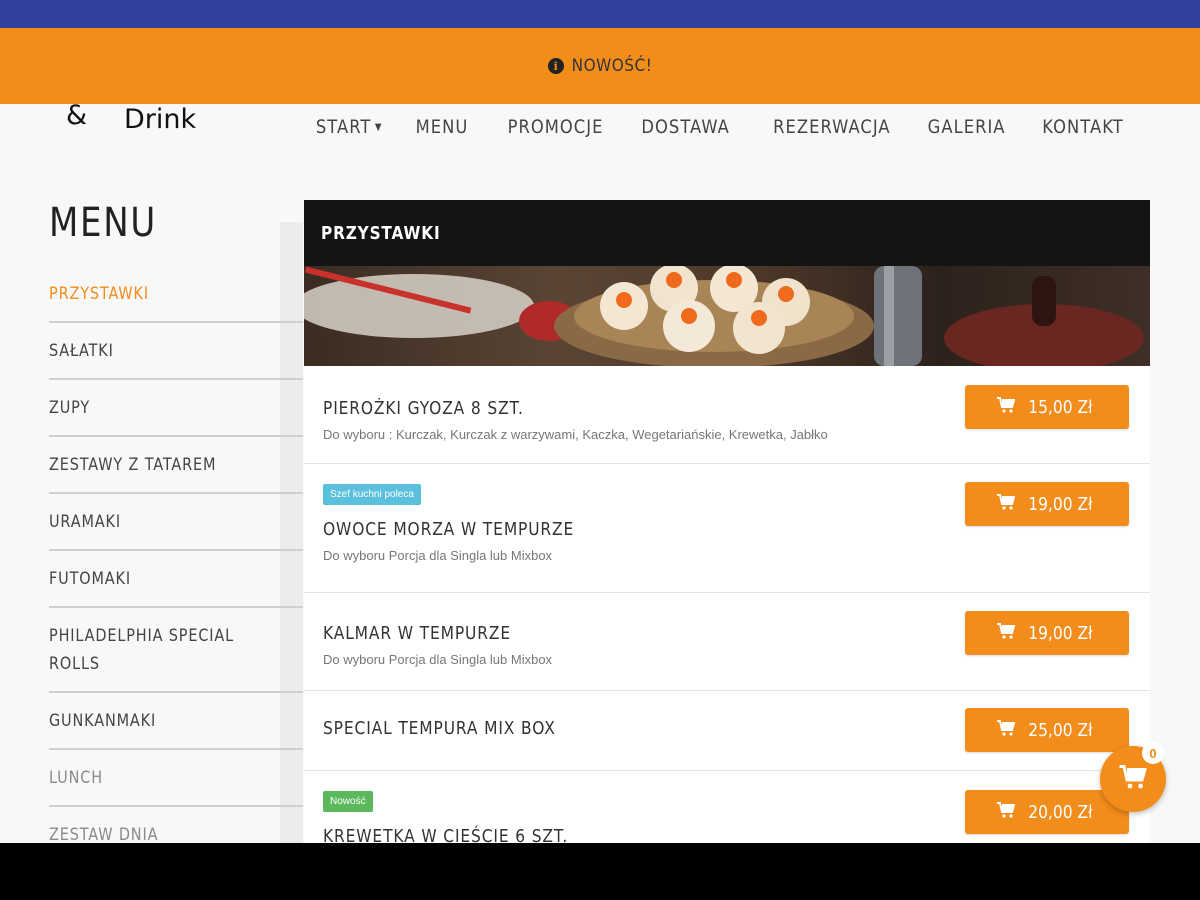 The image size is (1200, 900). I want to click on bottom-bar, so click(600, 871).